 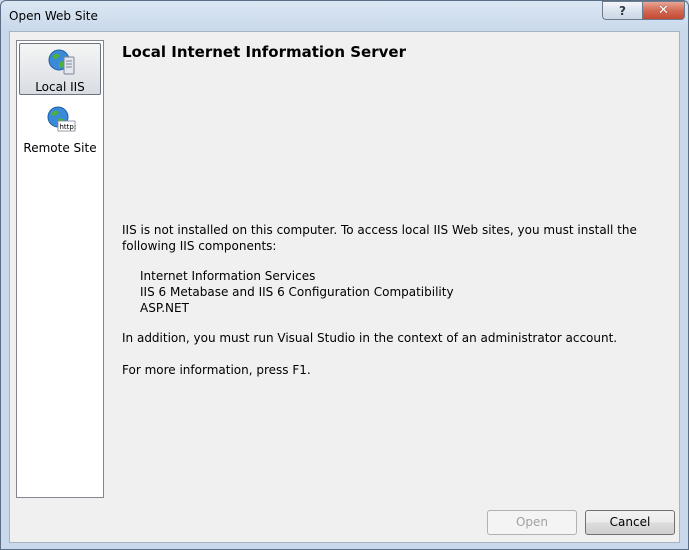 What do you see at coordinates (68, 127) in the screenshot?
I see `svg-text: http:` at bounding box center [68, 127].